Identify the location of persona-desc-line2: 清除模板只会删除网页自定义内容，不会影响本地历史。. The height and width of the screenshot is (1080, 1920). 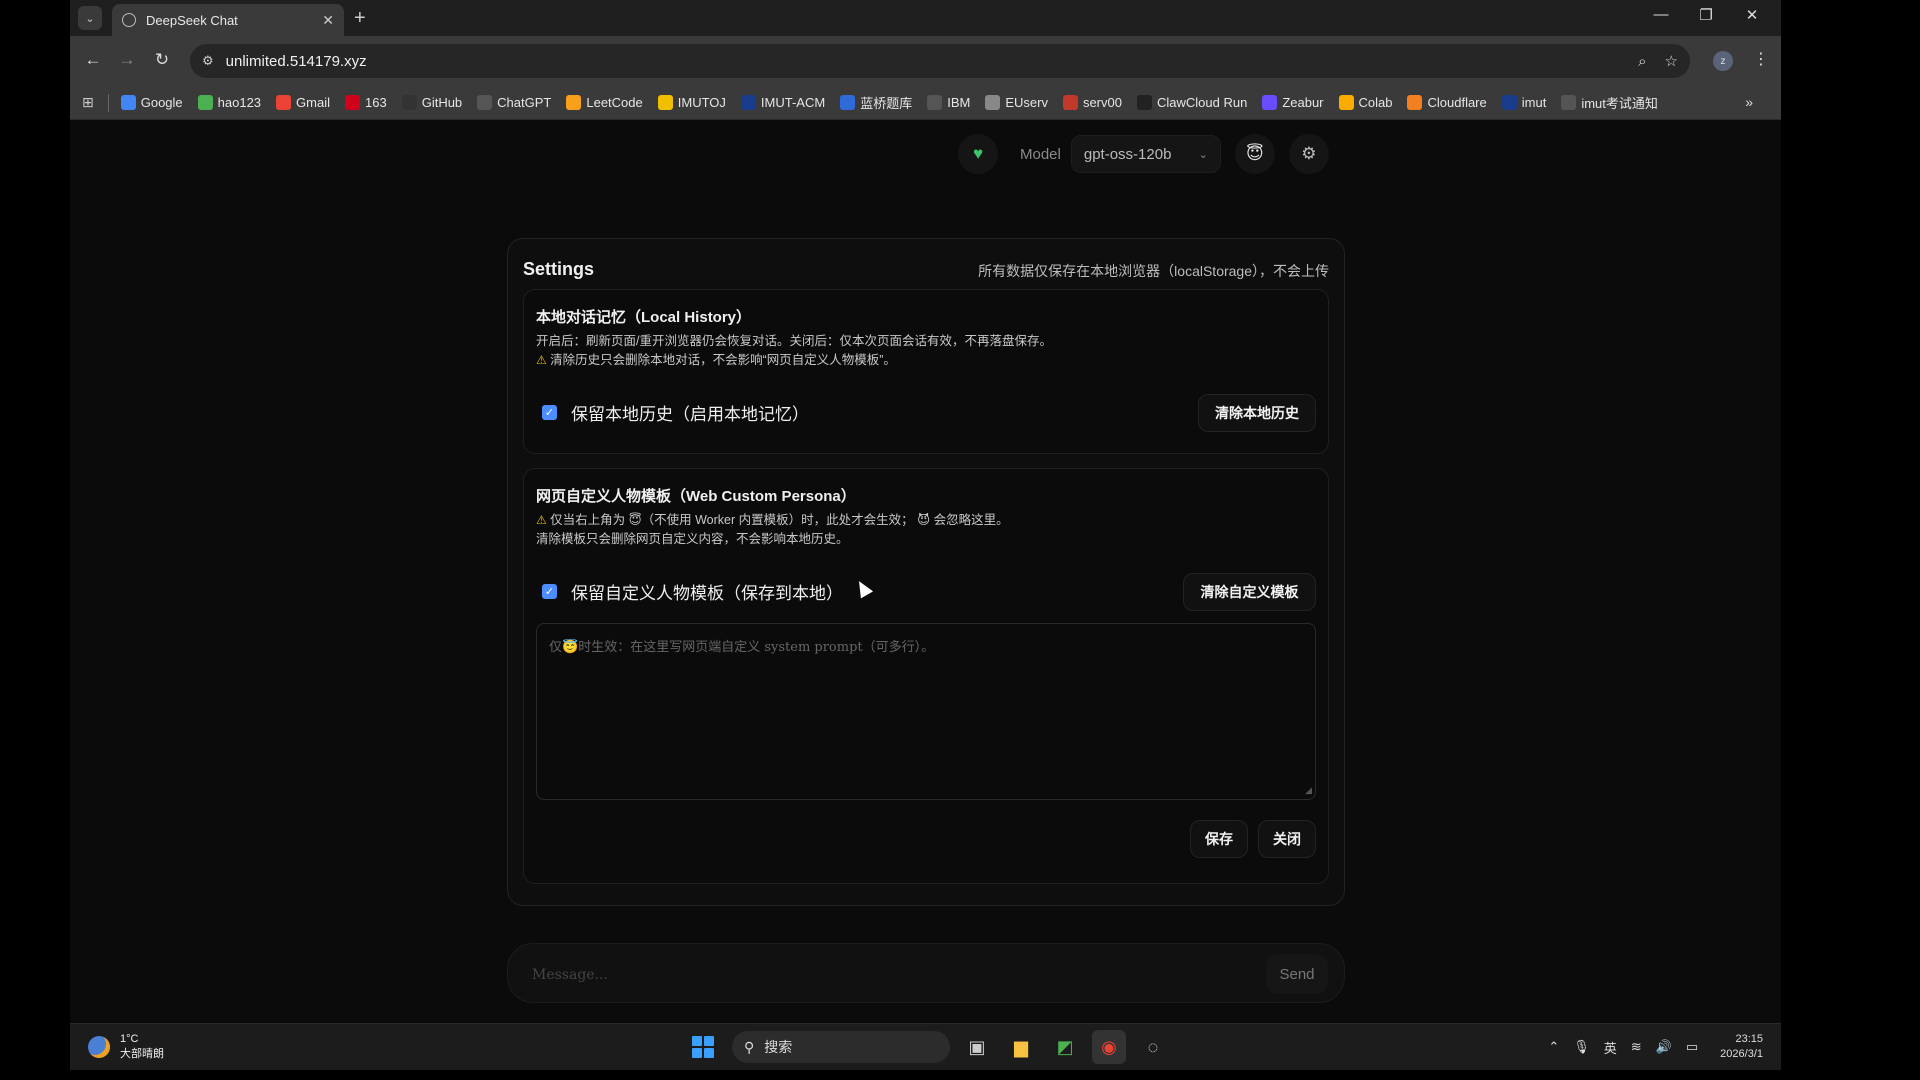
(692, 539).